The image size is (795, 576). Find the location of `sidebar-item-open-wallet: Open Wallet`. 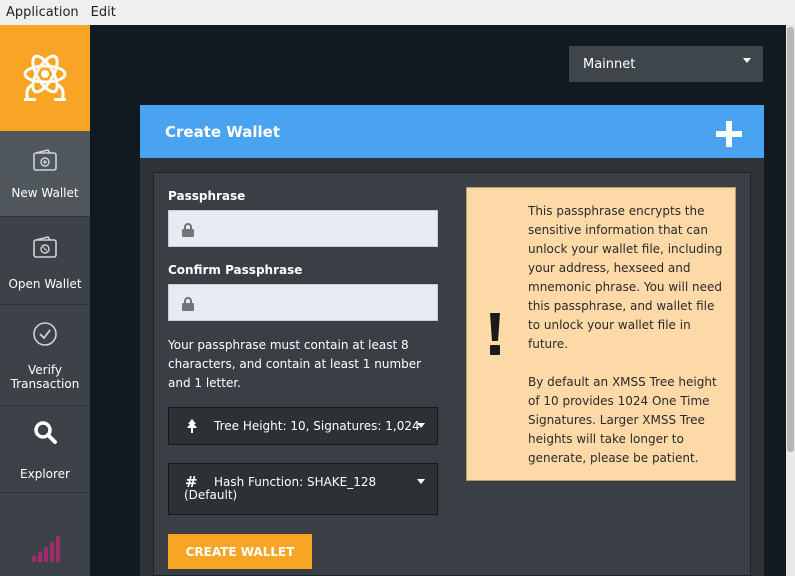

sidebar-item-open-wallet: Open Wallet is located at coordinates (45, 261).